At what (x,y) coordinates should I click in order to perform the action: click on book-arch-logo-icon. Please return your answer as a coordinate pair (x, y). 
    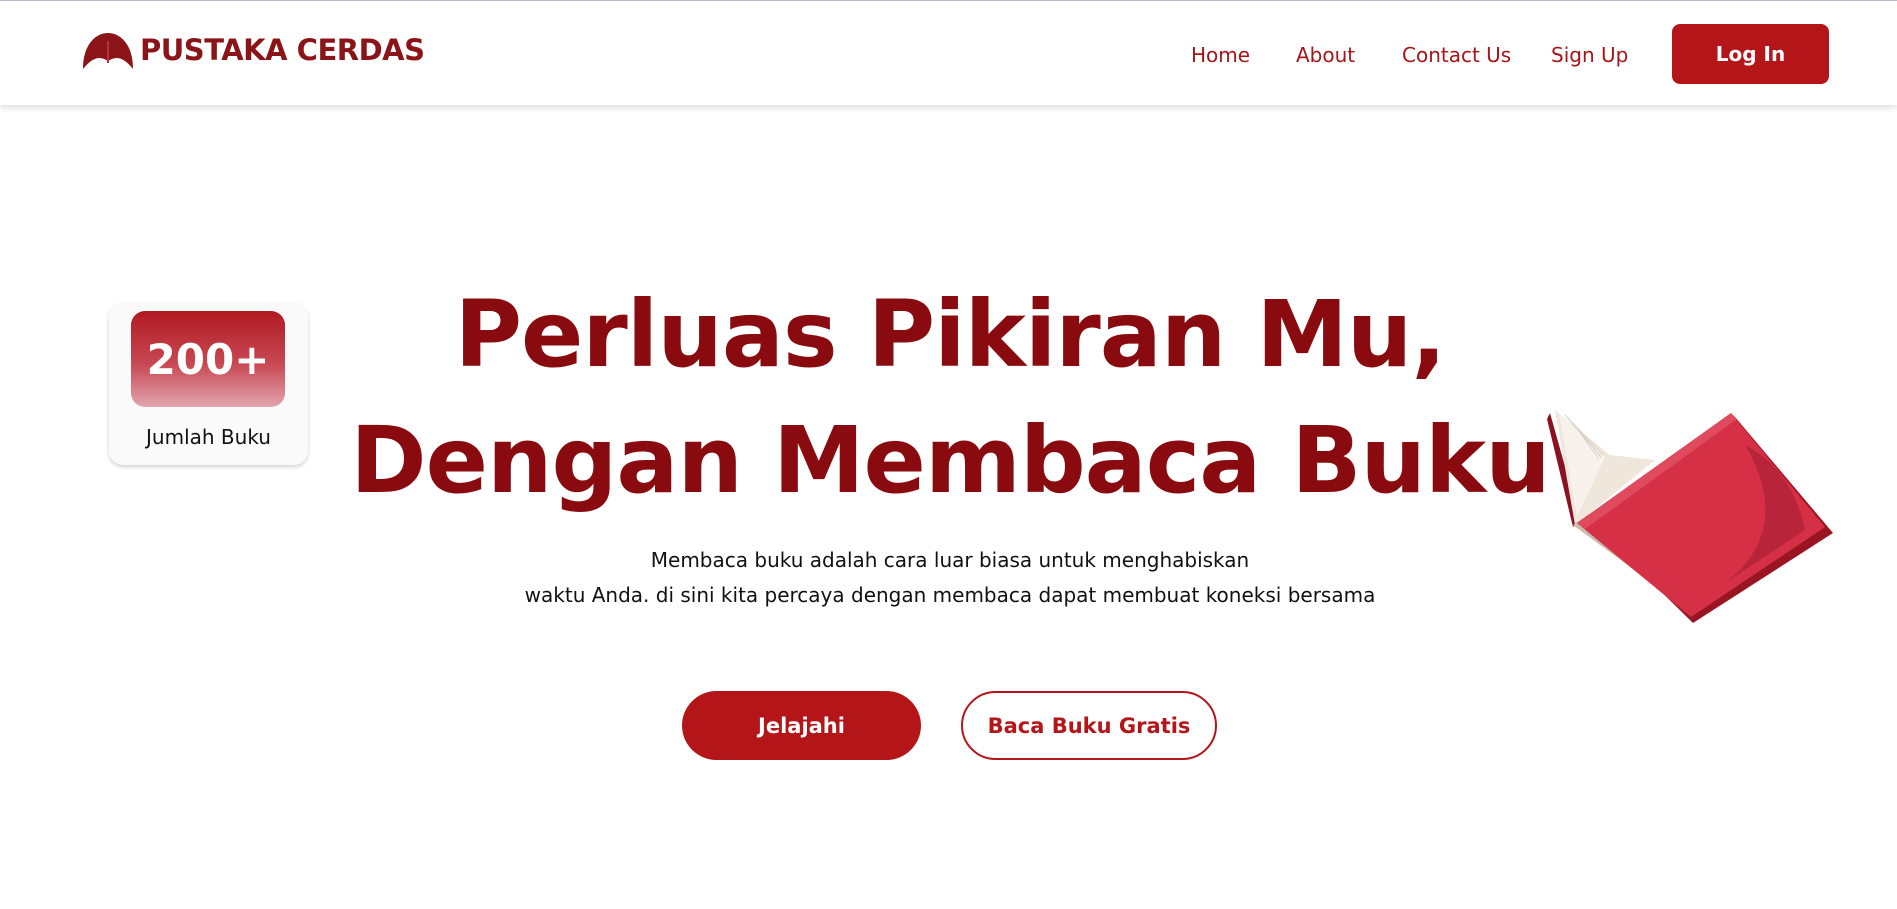
    Looking at the image, I should click on (108, 51).